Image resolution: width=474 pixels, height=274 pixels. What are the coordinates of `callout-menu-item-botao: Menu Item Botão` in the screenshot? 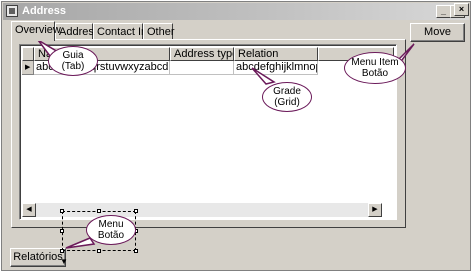 It's located at (375, 68).